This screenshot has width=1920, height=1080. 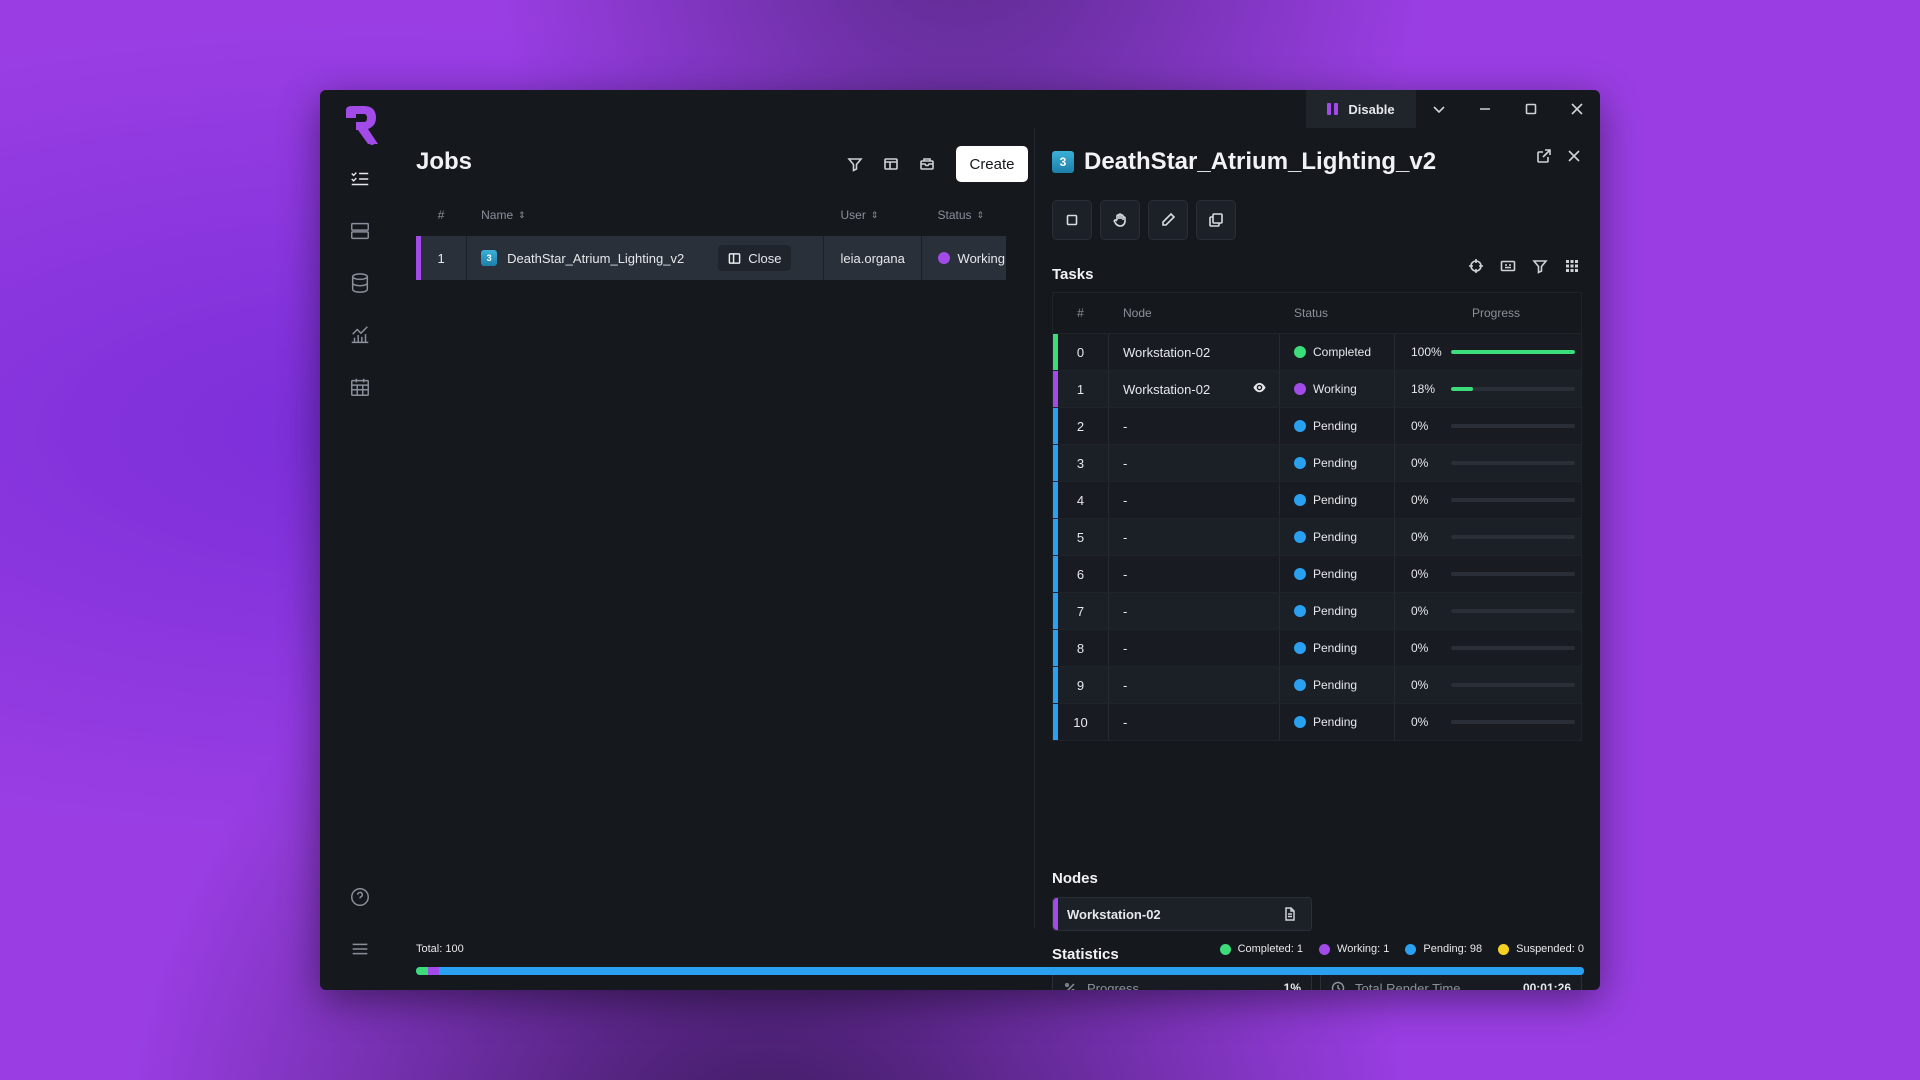 What do you see at coordinates (1513, 537) in the screenshot?
I see `progress-track` at bounding box center [1513, 537].